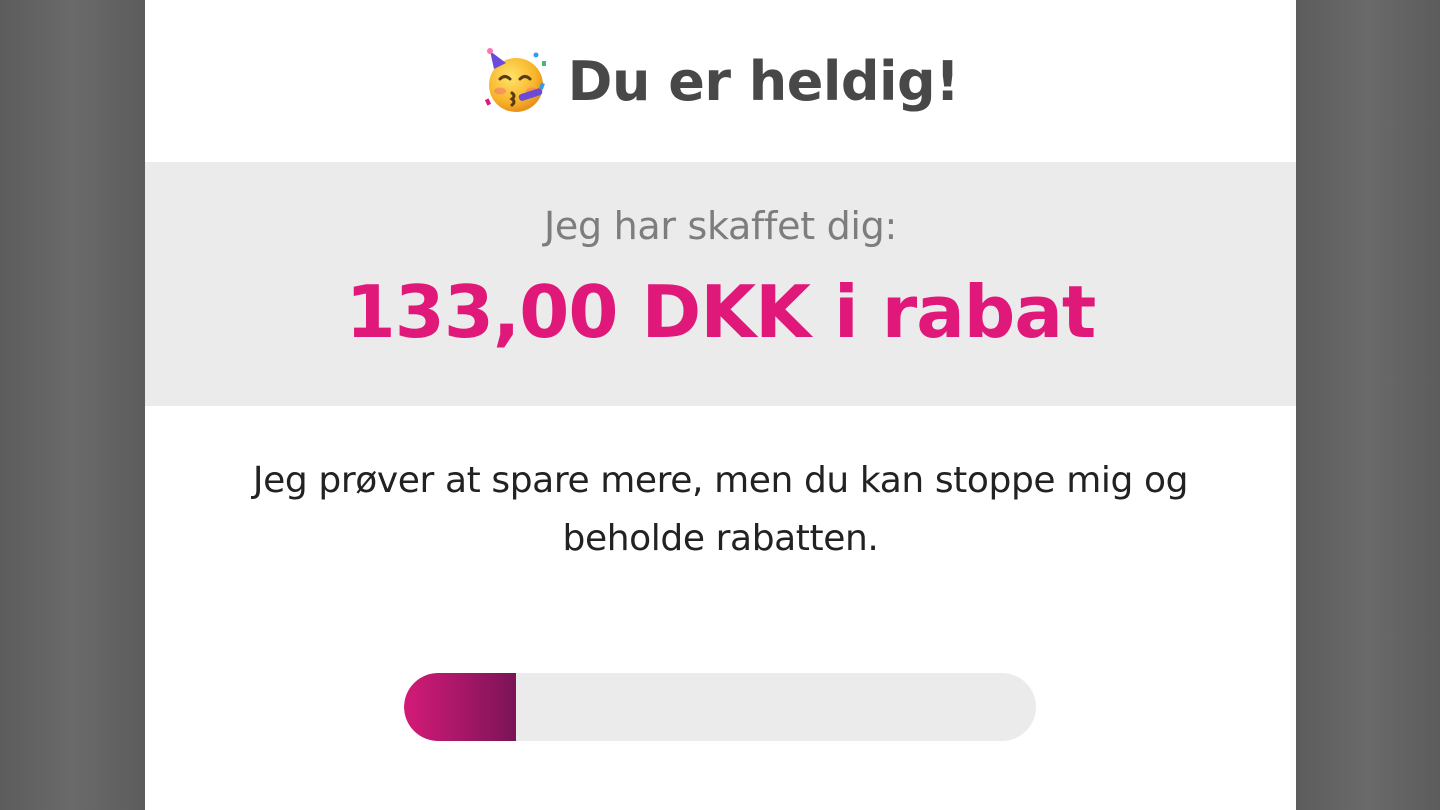  What do you see at coordinates (1368, 405) in the screenshot?
I see `backdrop-right` at bounding box center [1368, 405].